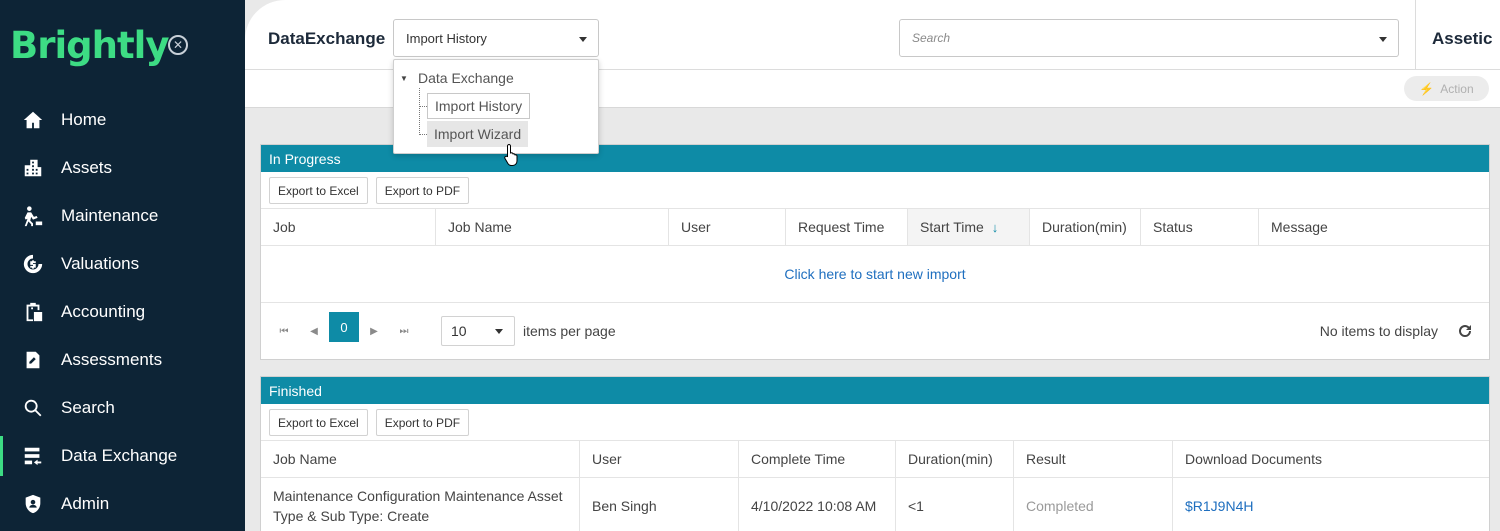 This screenshot has width=1500, height=531. I want to click on column-header-download-documents: Download Documents, so click(1330, 459).